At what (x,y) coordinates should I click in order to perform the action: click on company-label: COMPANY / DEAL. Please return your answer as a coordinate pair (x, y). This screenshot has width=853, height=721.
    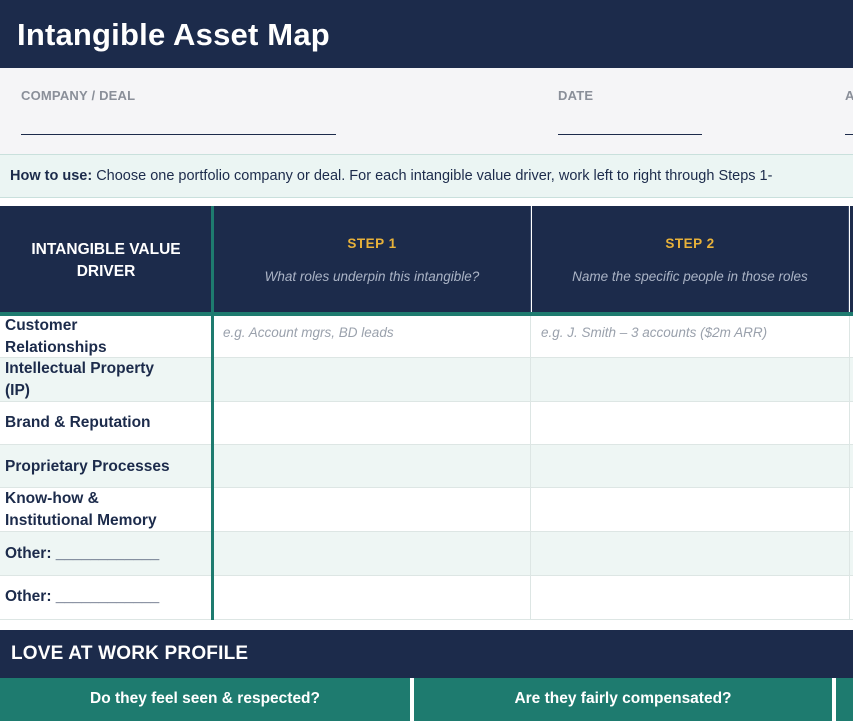
    Looking at the image, I should click on (78, 95).